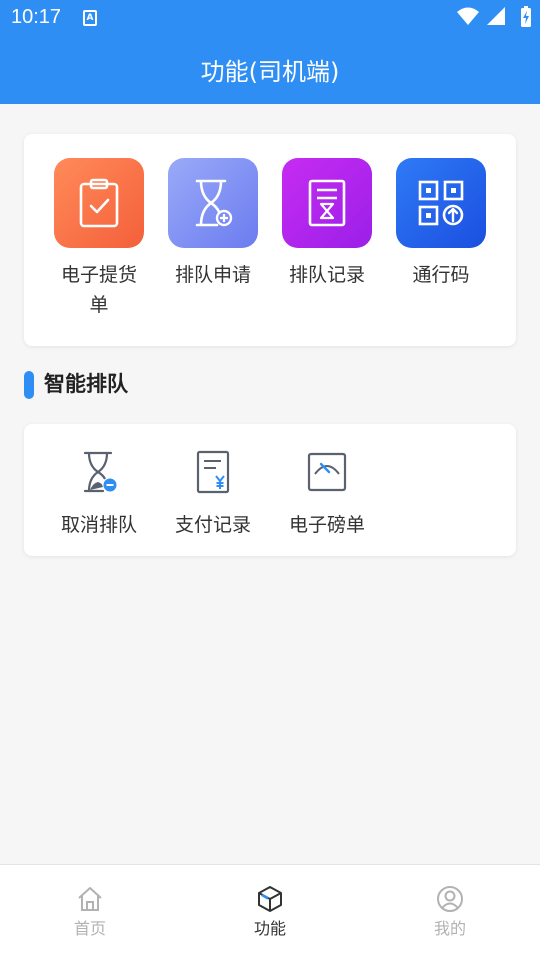 Image resolution: width=540 pixels, height=960 pixels. What do you see at coordinates (450, 899) in the screenshot?
I see `user-icon` at bounding box center [450, 899].